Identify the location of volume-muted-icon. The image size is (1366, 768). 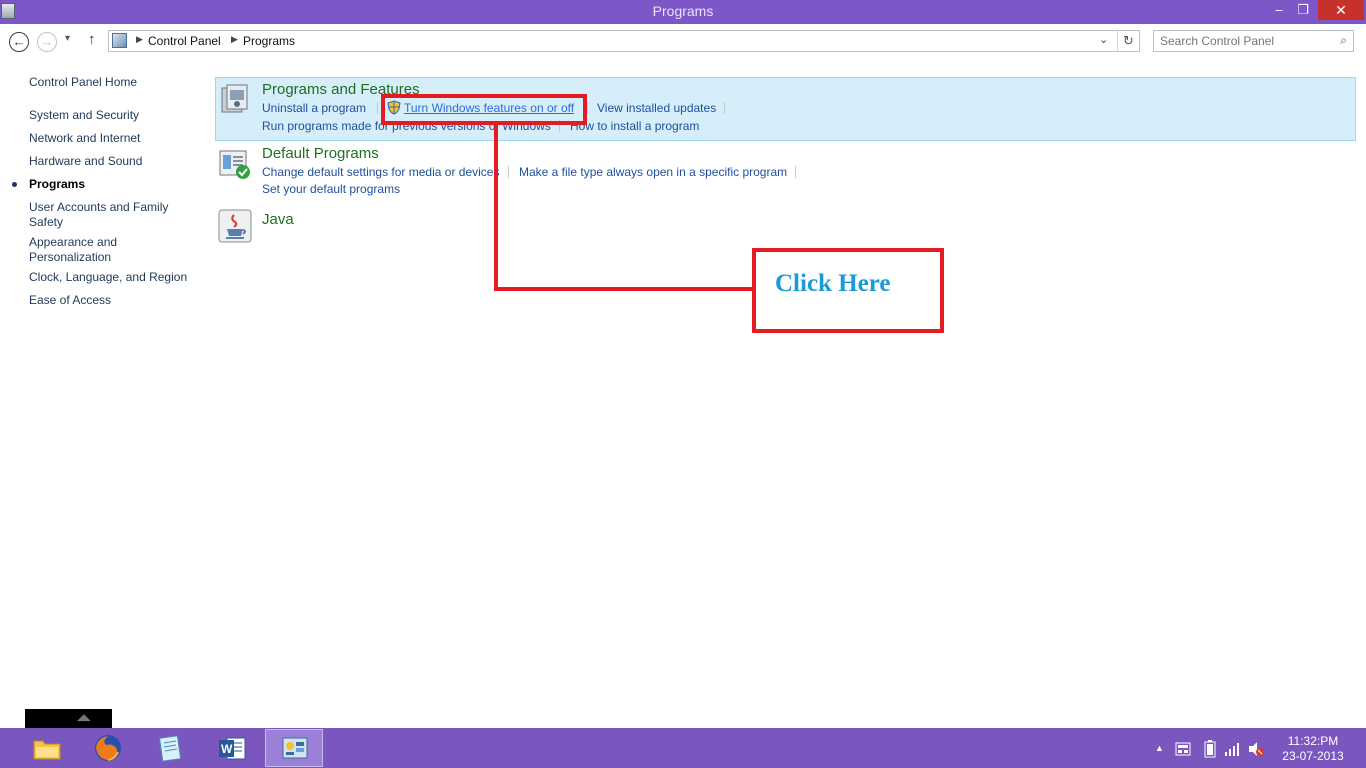
(1256, 749).